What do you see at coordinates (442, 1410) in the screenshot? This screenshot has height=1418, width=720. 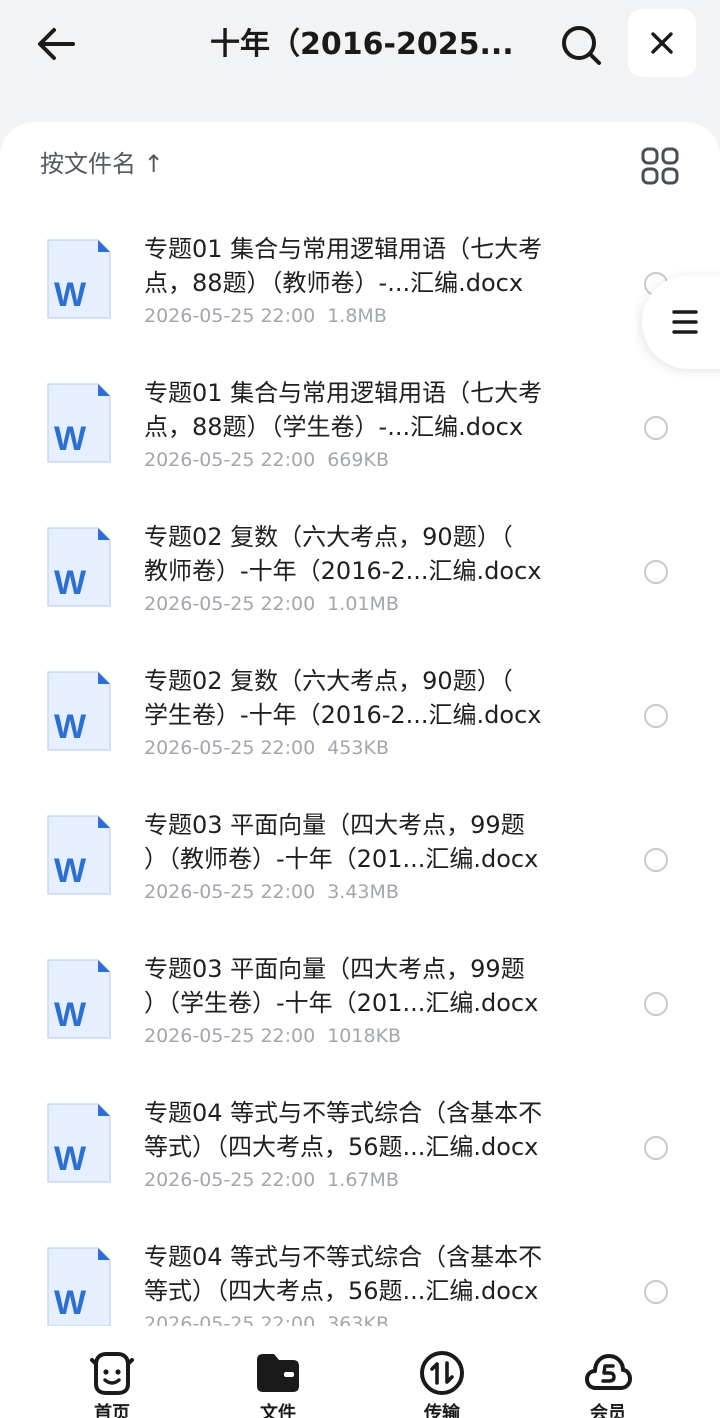 I see `nav-label: 传输` at bounding box center [442, 1410].